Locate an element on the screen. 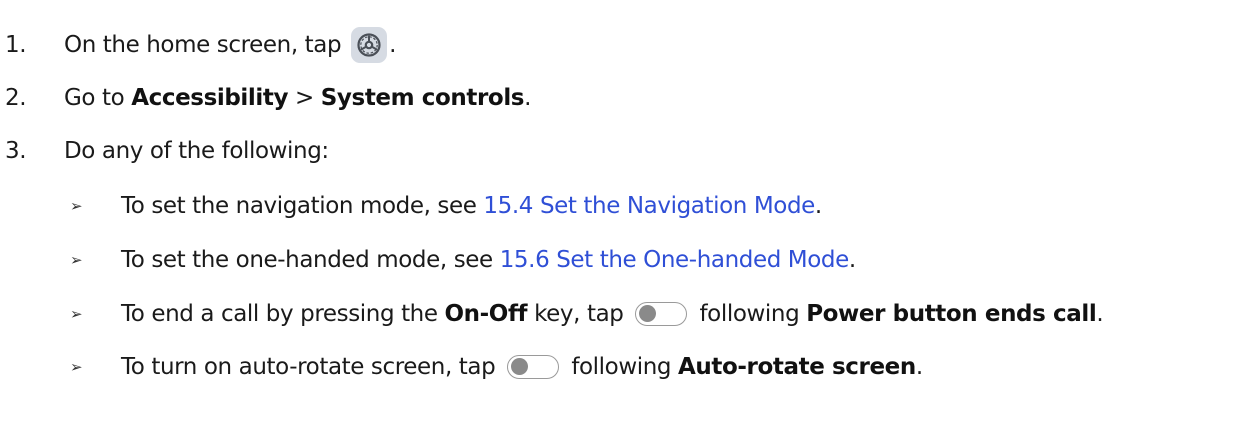 This screenshot has height=435, width=1243. item-text: To set the one-handed mode, see is located at coordinates (310, 260).